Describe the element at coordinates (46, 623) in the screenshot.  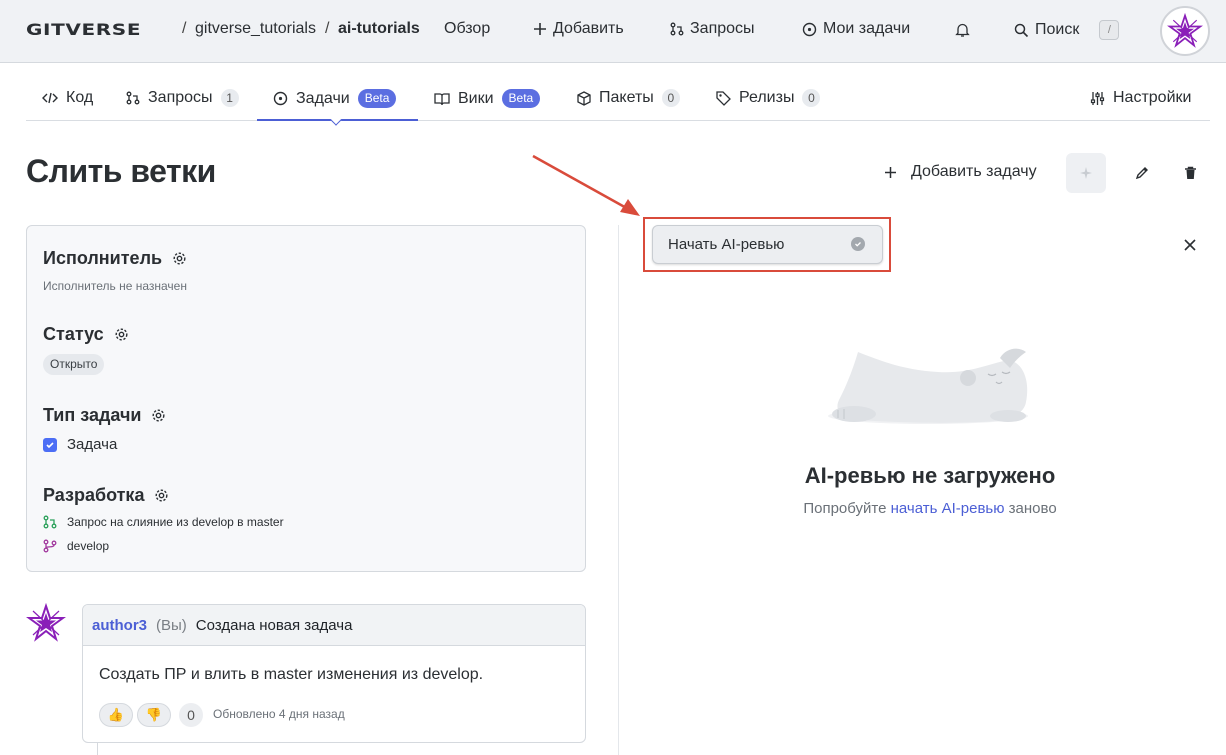
I see `comment-author-avatar` at that location.